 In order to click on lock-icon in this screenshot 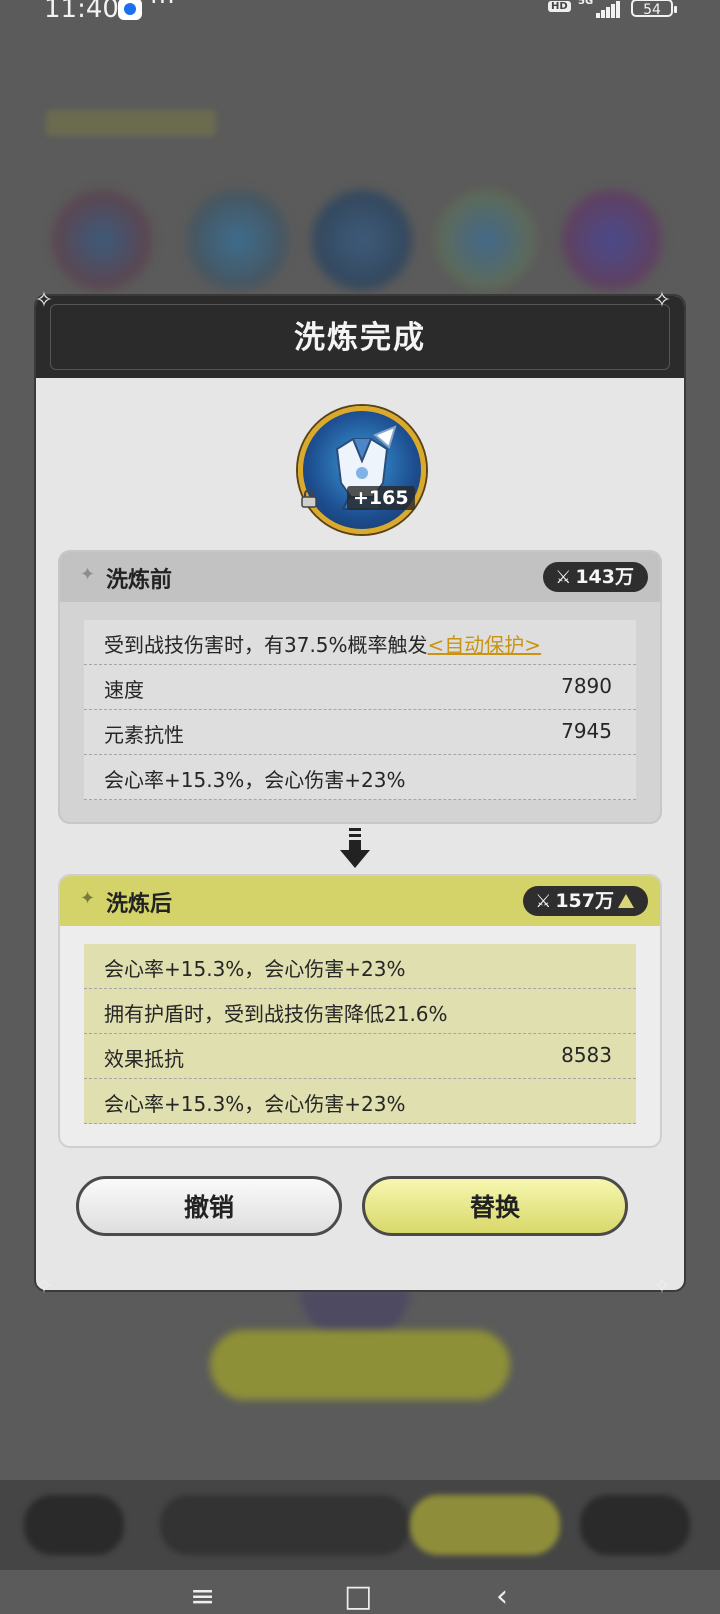, I will do `click(309, 498)`.